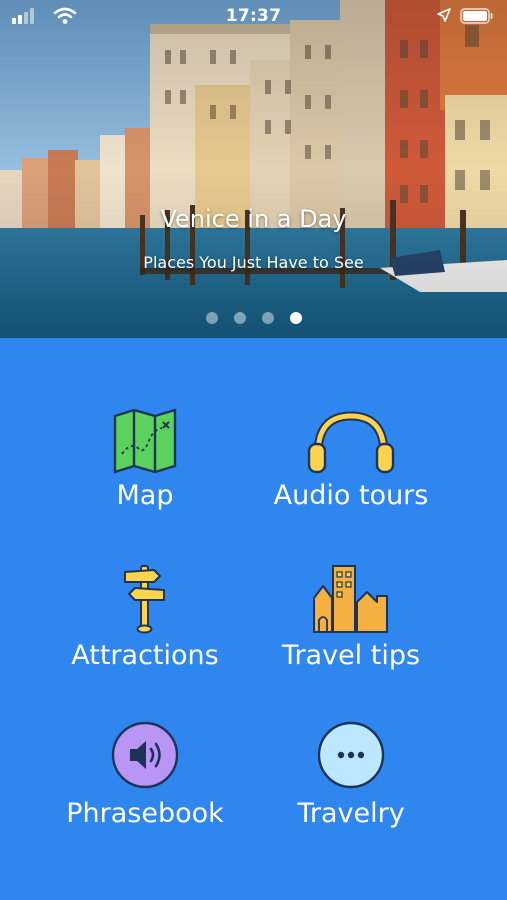  I want to click on menu-item-audio-tours: Audio tours, so click(351, 470).